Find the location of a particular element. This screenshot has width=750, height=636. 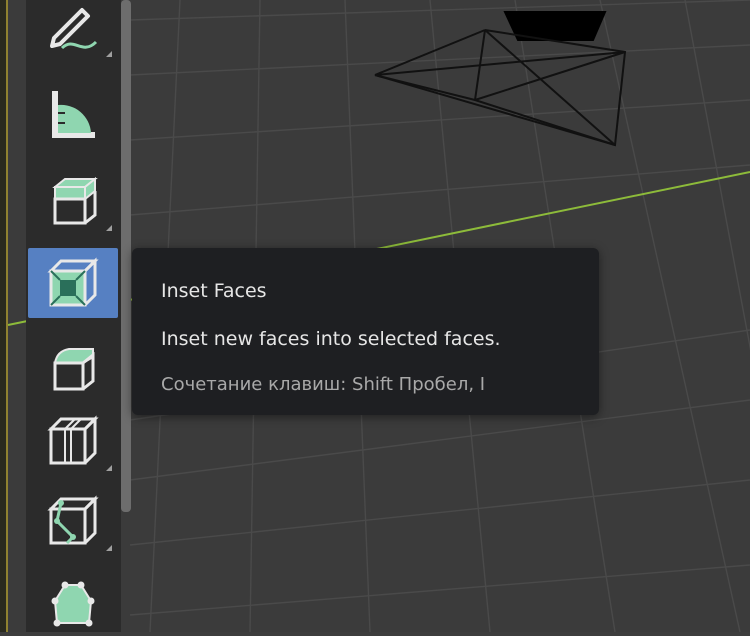

toolbar-scrollbar is located at coordinates (126, 256).